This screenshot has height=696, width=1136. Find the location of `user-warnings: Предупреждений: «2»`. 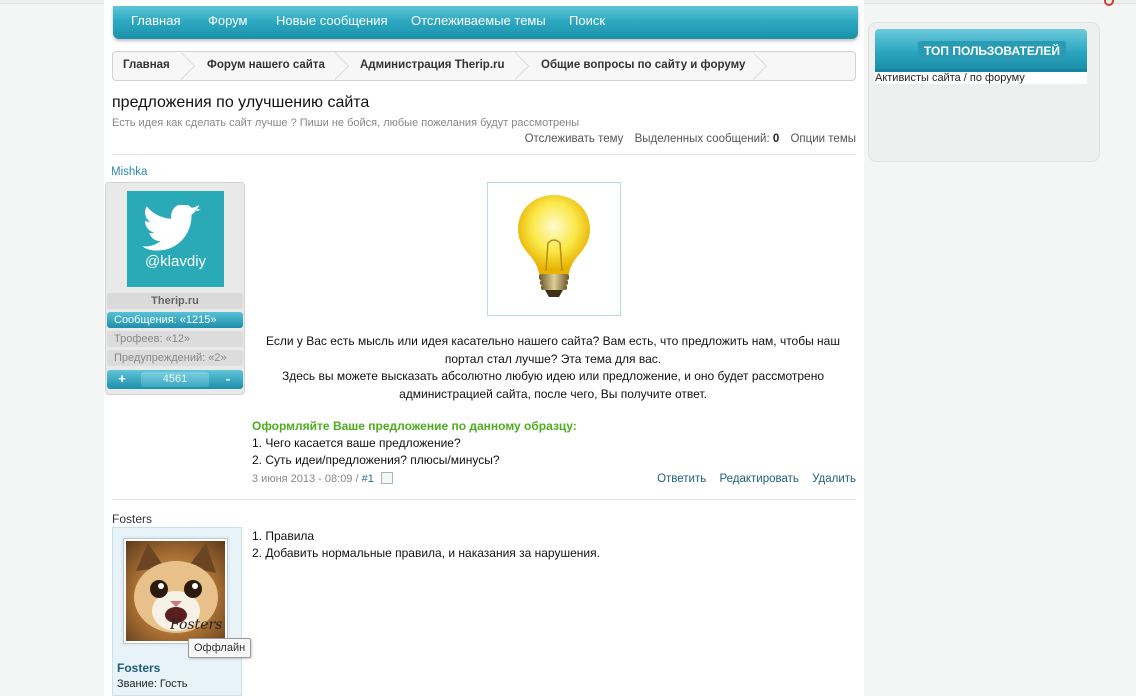

user-warnings: Предупреждений: «2» is located at coordinates (175, 358).